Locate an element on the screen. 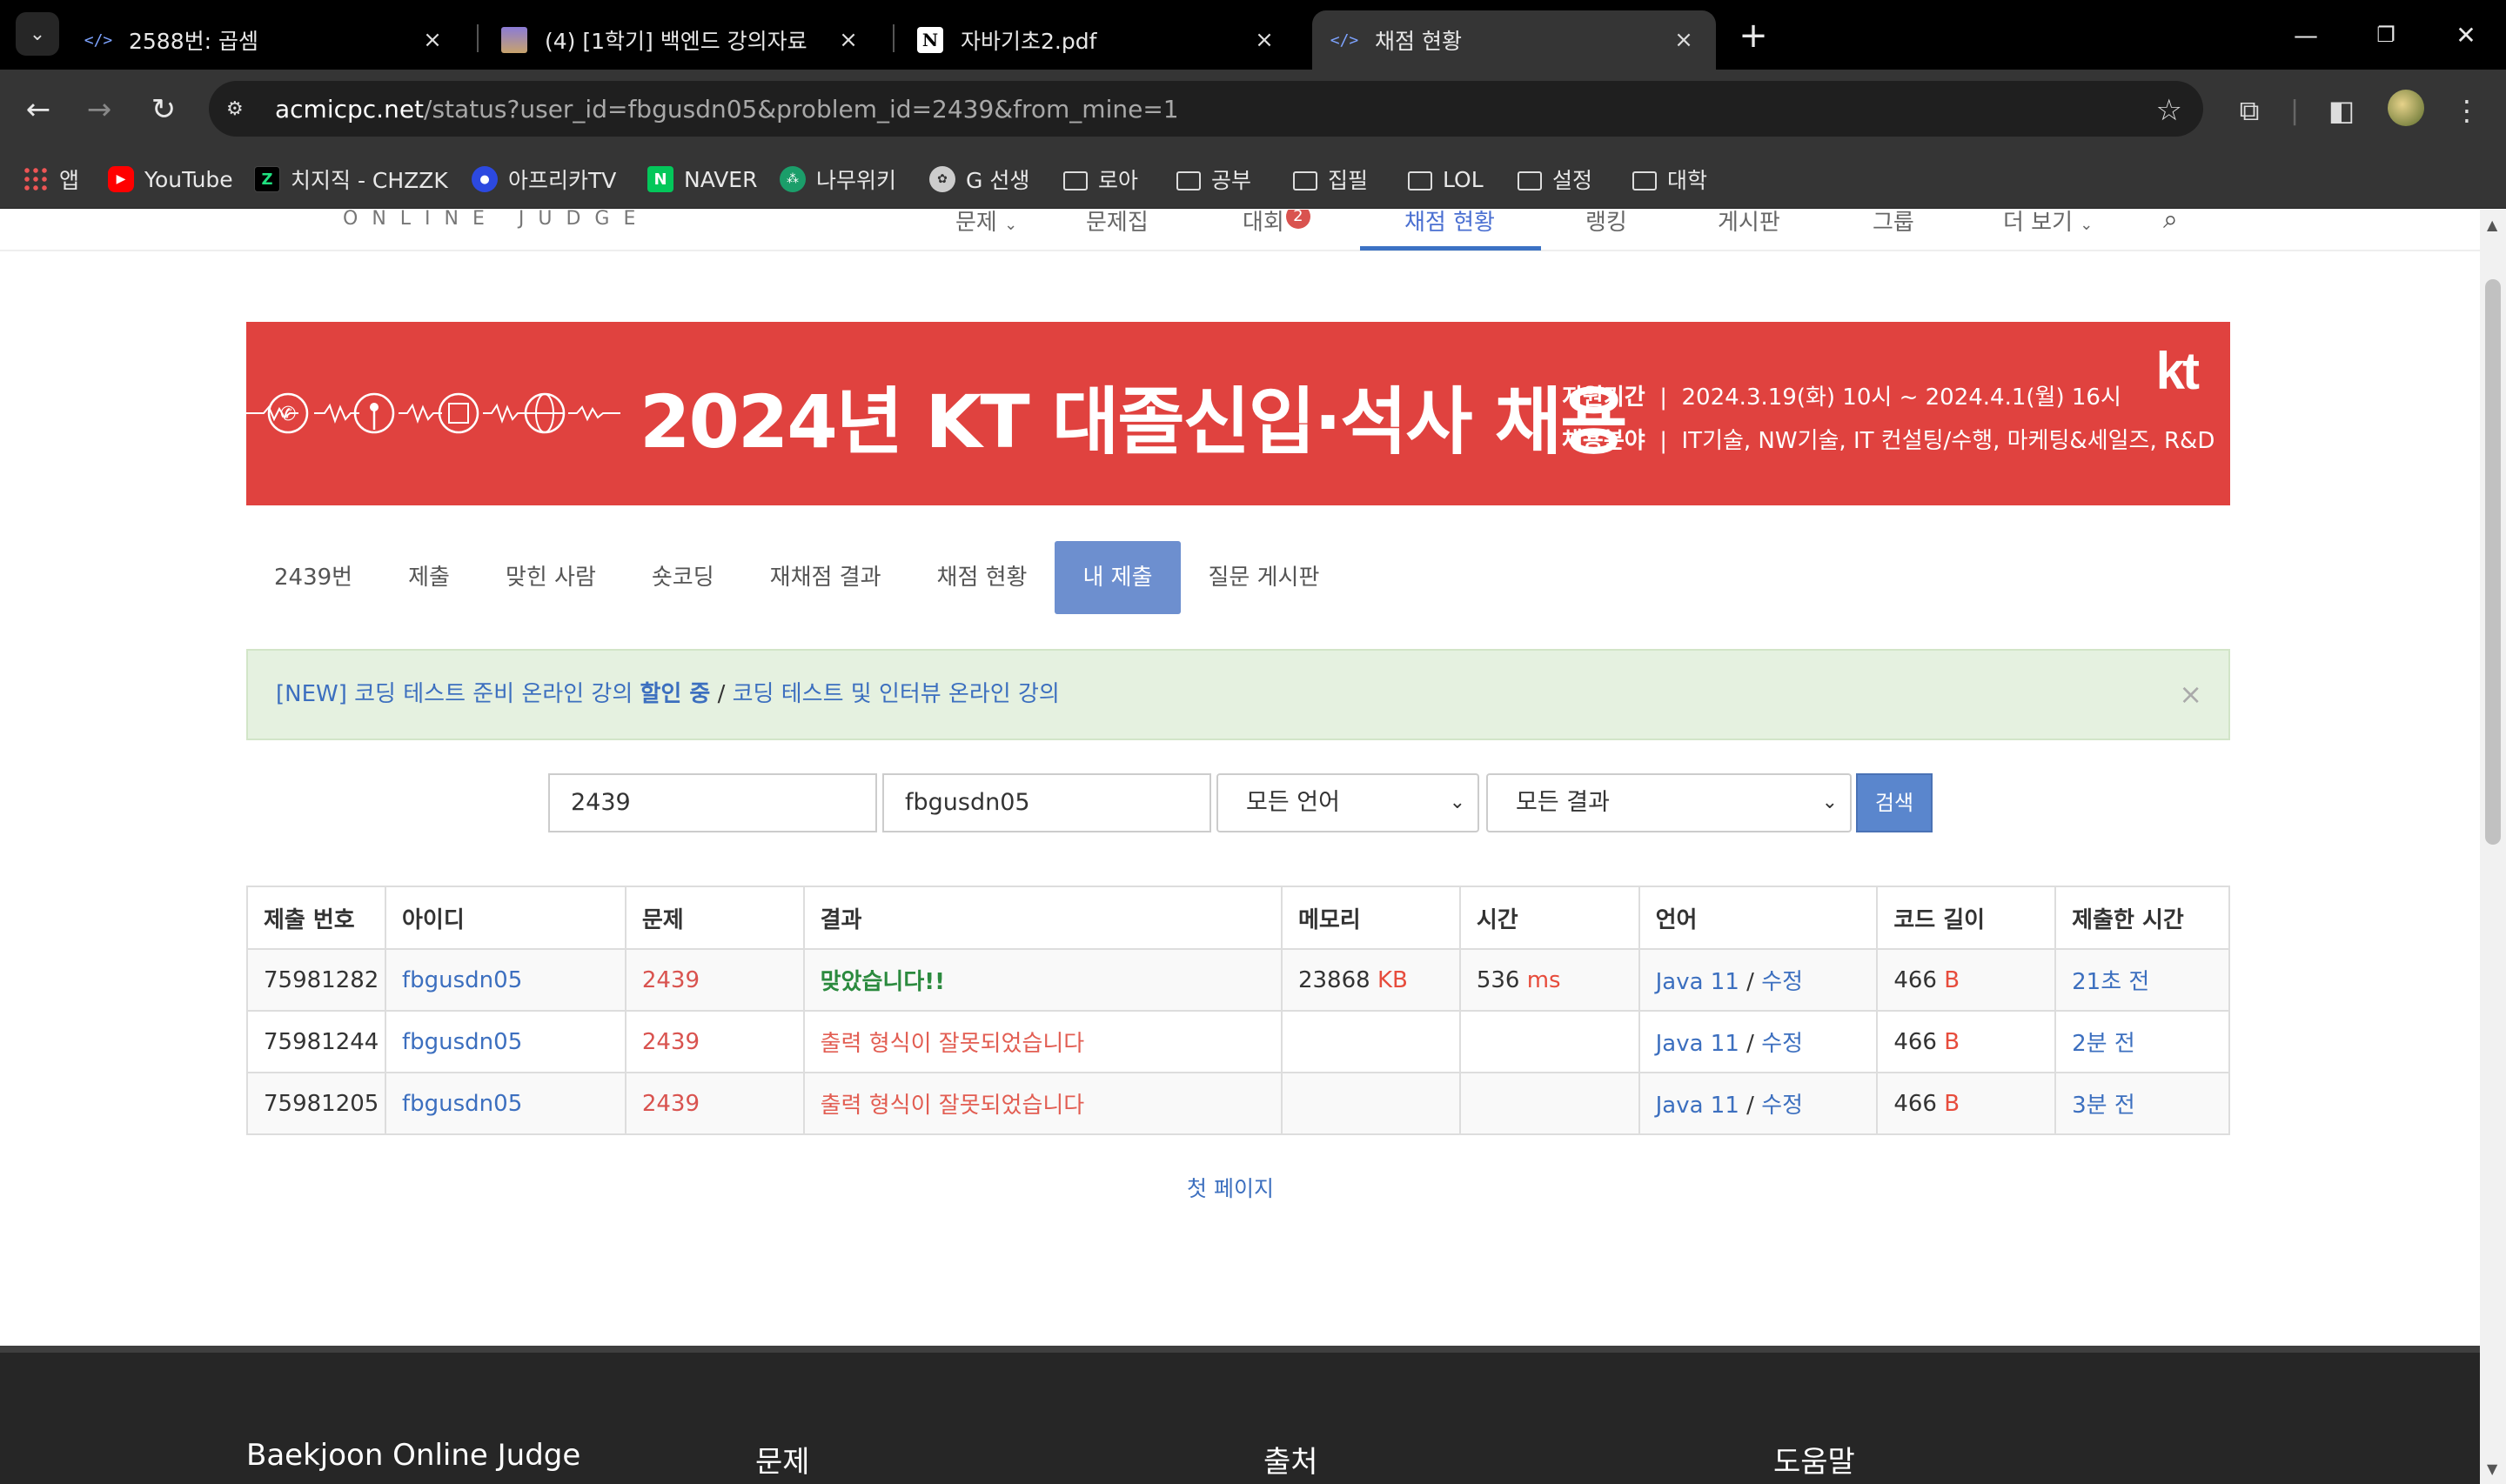 This screenshot has height=1484, width=2506. nav-problems: 문제 ⌄ is located at coordinates (986, 223).